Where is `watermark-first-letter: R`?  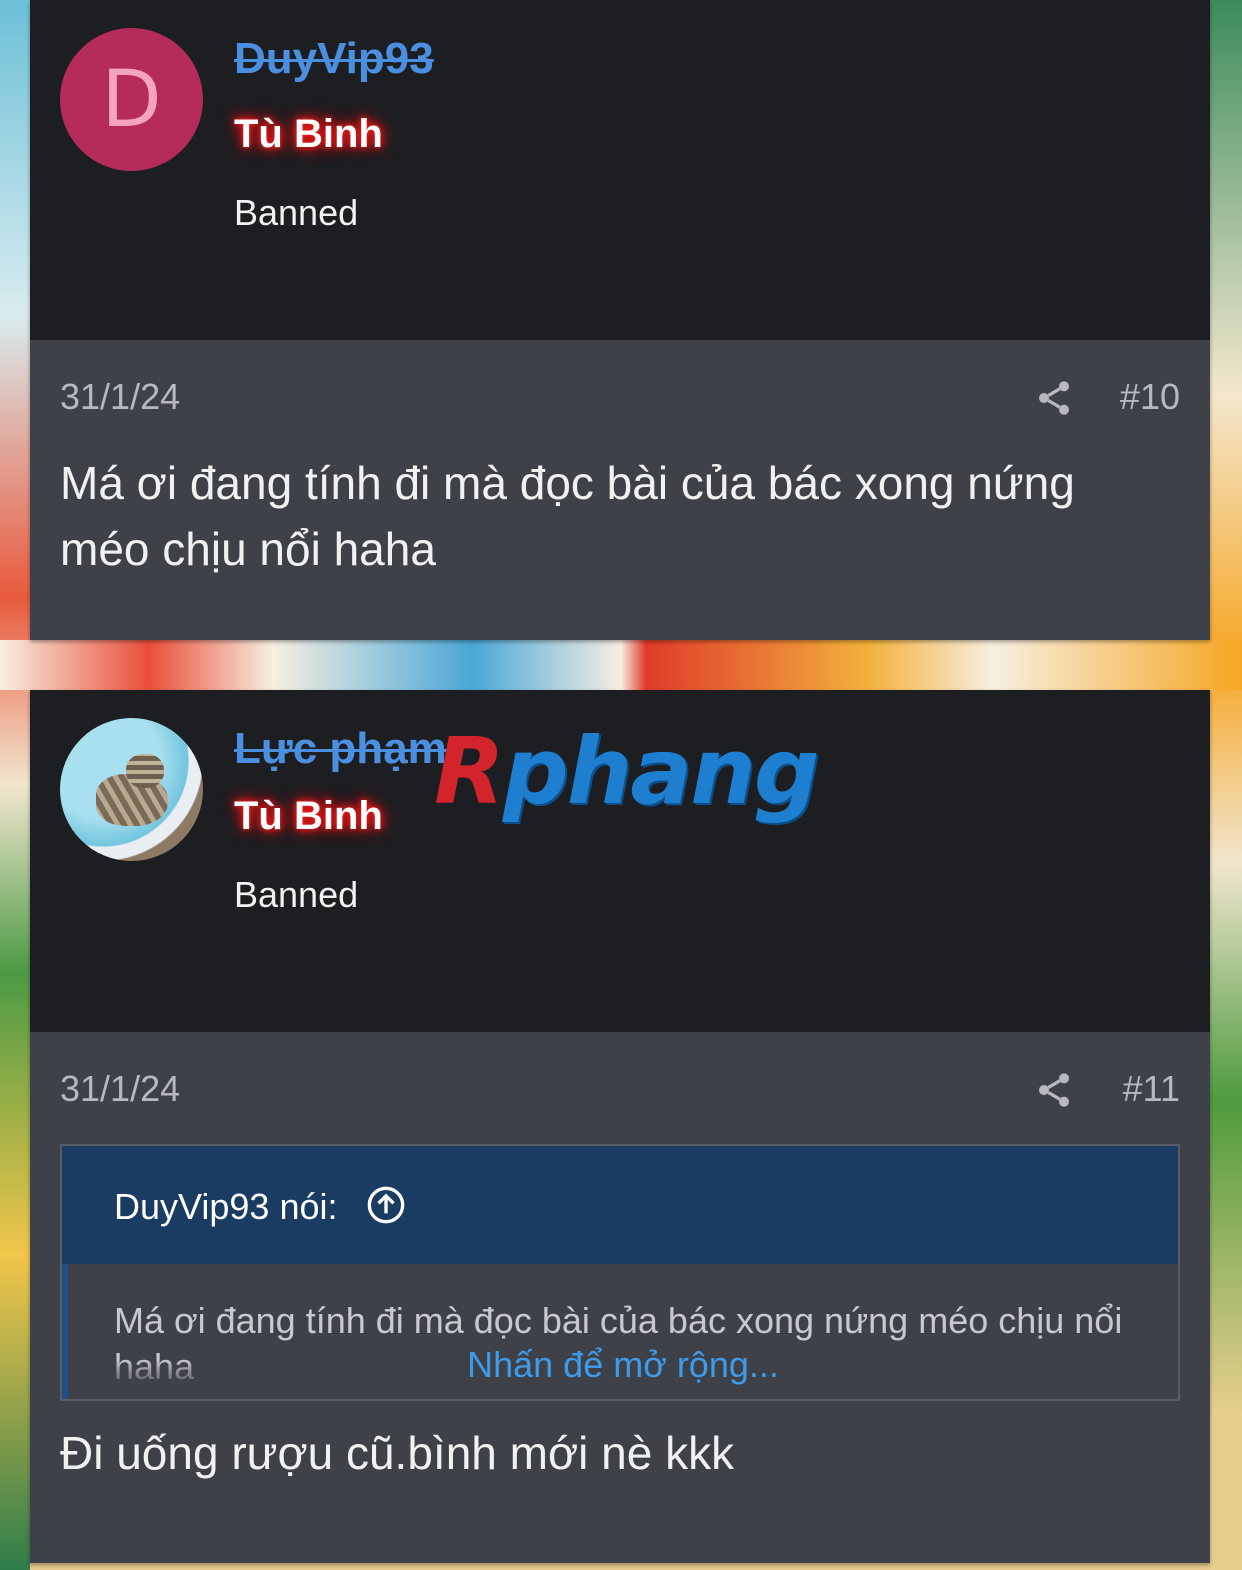
watermark-first-letter: R is located at coordinates (469, 771).